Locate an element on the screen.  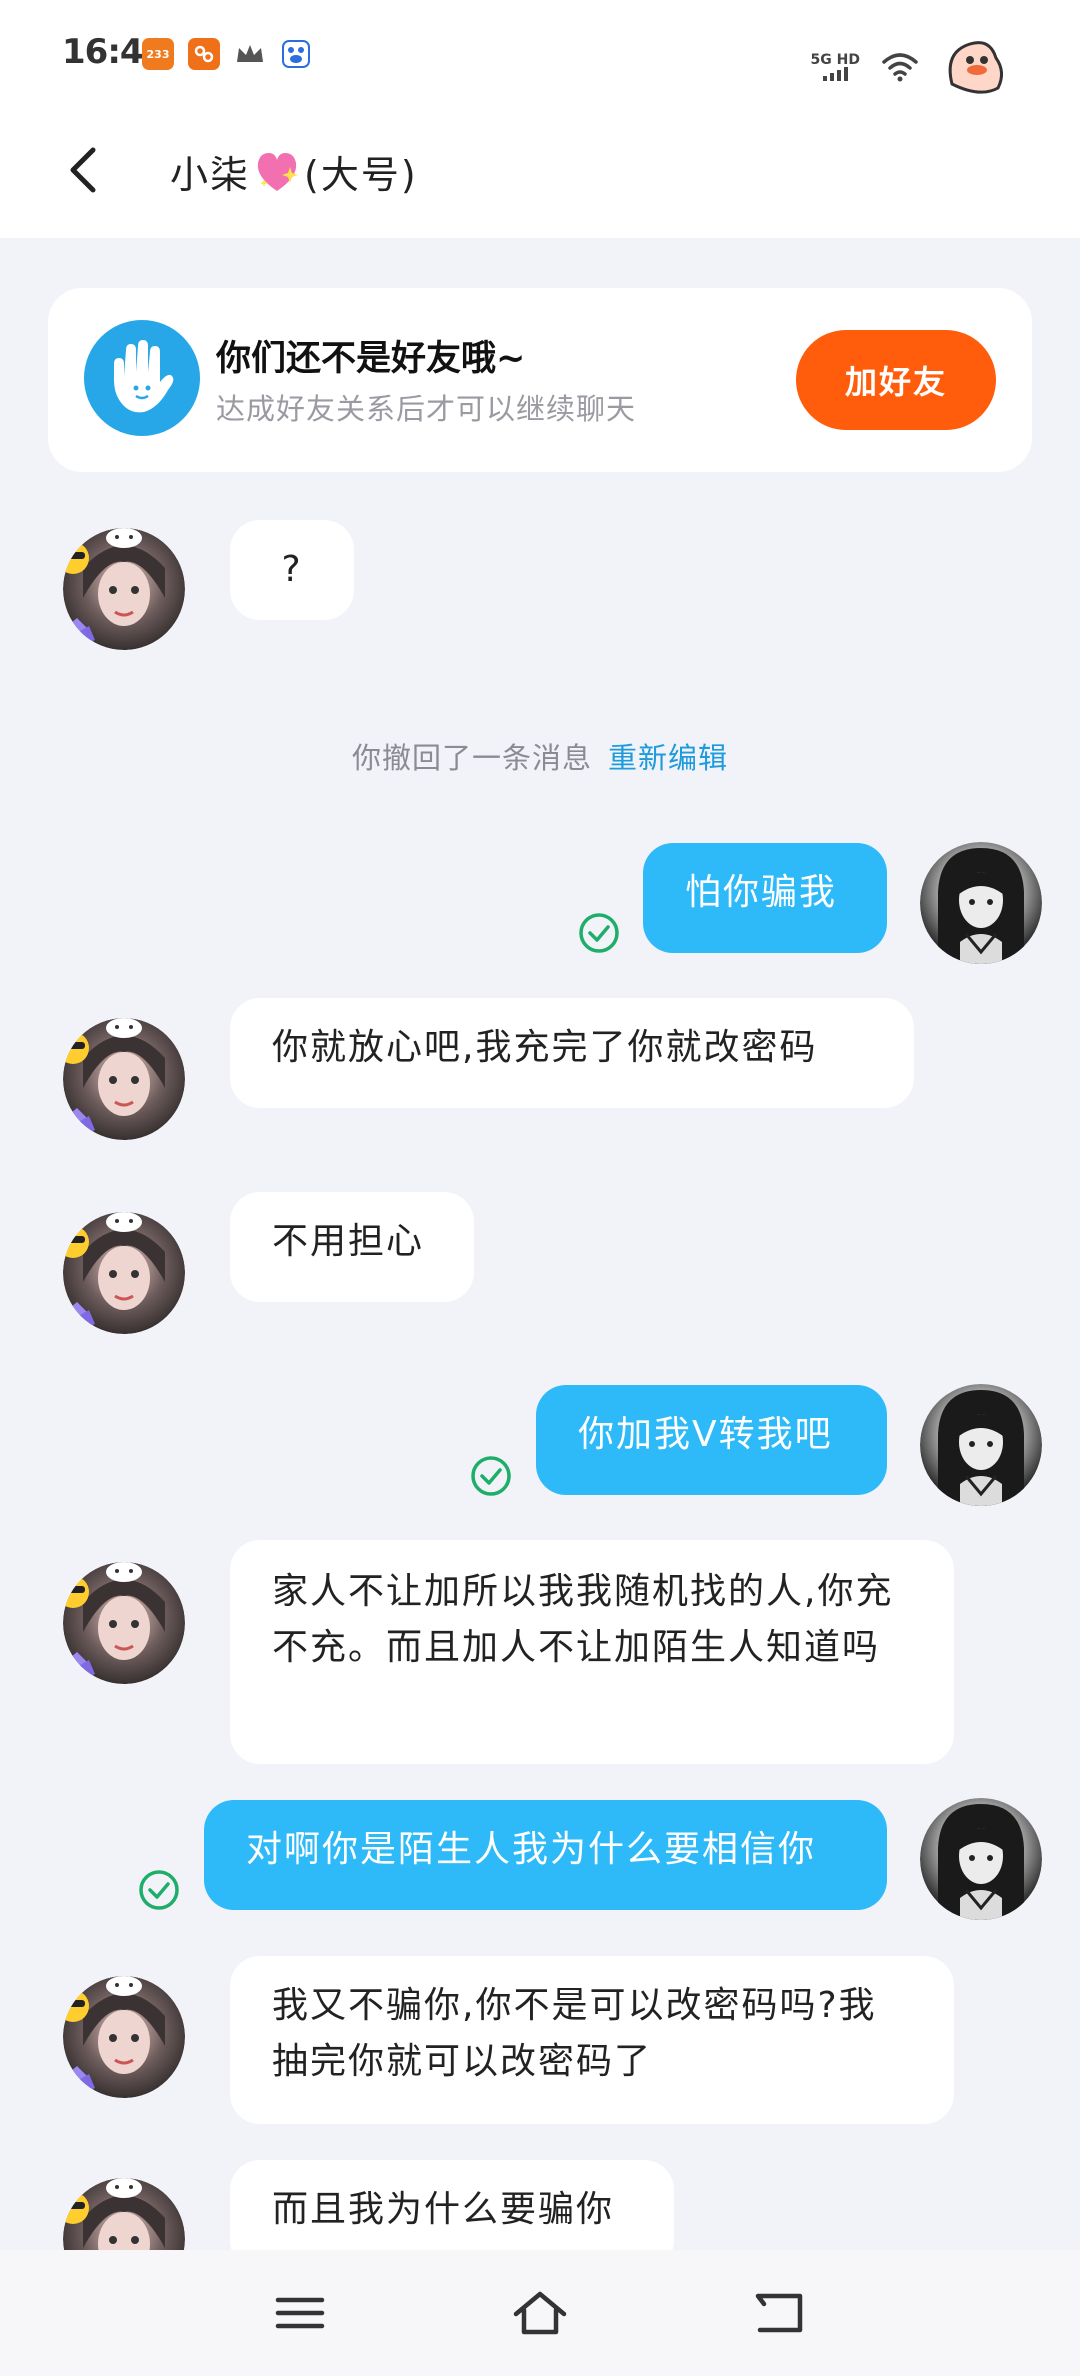
back-icon is located at coordinates (780, 2313).